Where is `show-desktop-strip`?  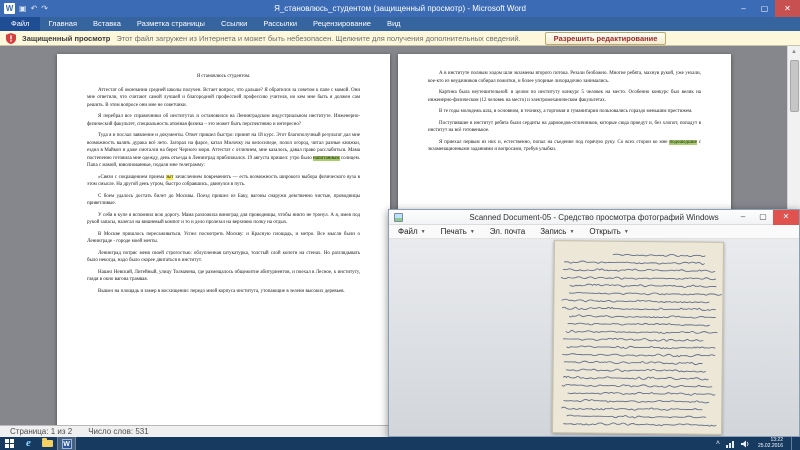
show-desktop-strip is located at coordinates (793, 443).